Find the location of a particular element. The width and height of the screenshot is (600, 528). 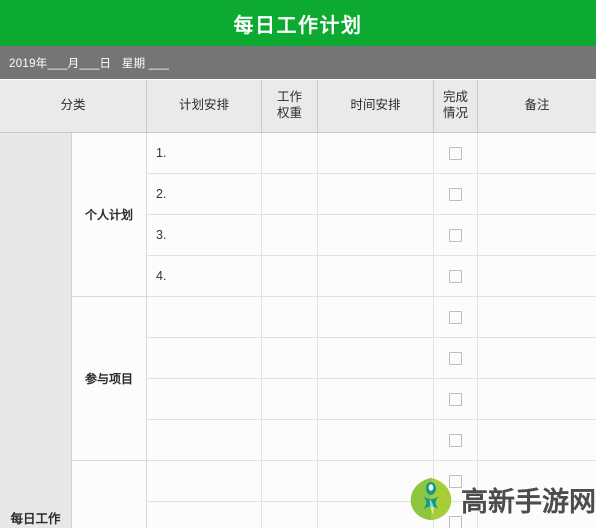

row-index: 4. is located at coordinates (161, 276).